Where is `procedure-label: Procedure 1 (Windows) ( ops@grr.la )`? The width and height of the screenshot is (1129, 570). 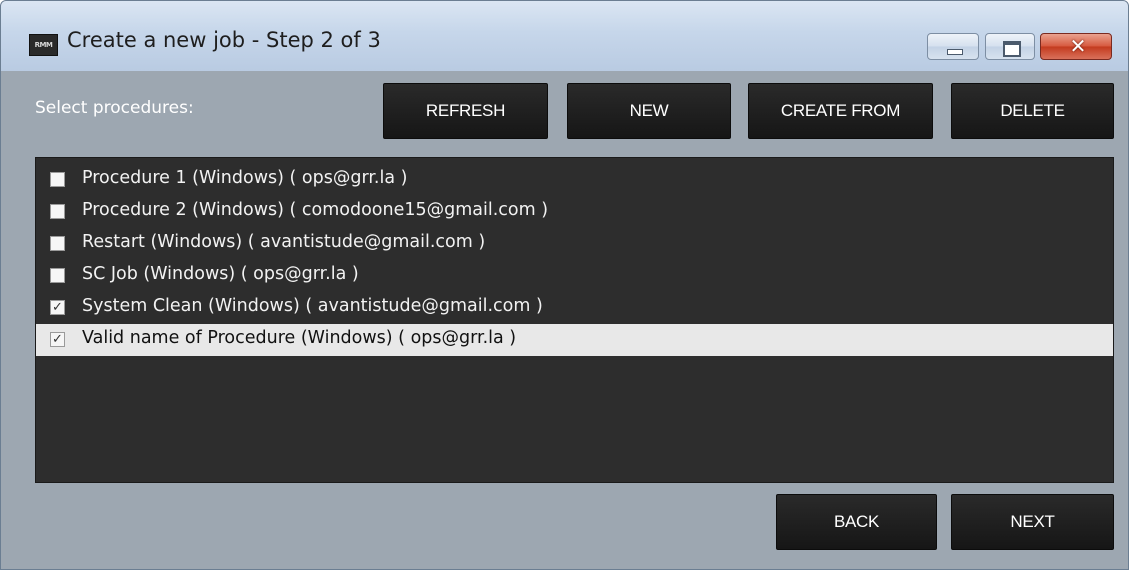 procedure-label: Procedure 1 (Windows) ( ops@grr.la ) is located at coordinates (245, 178).